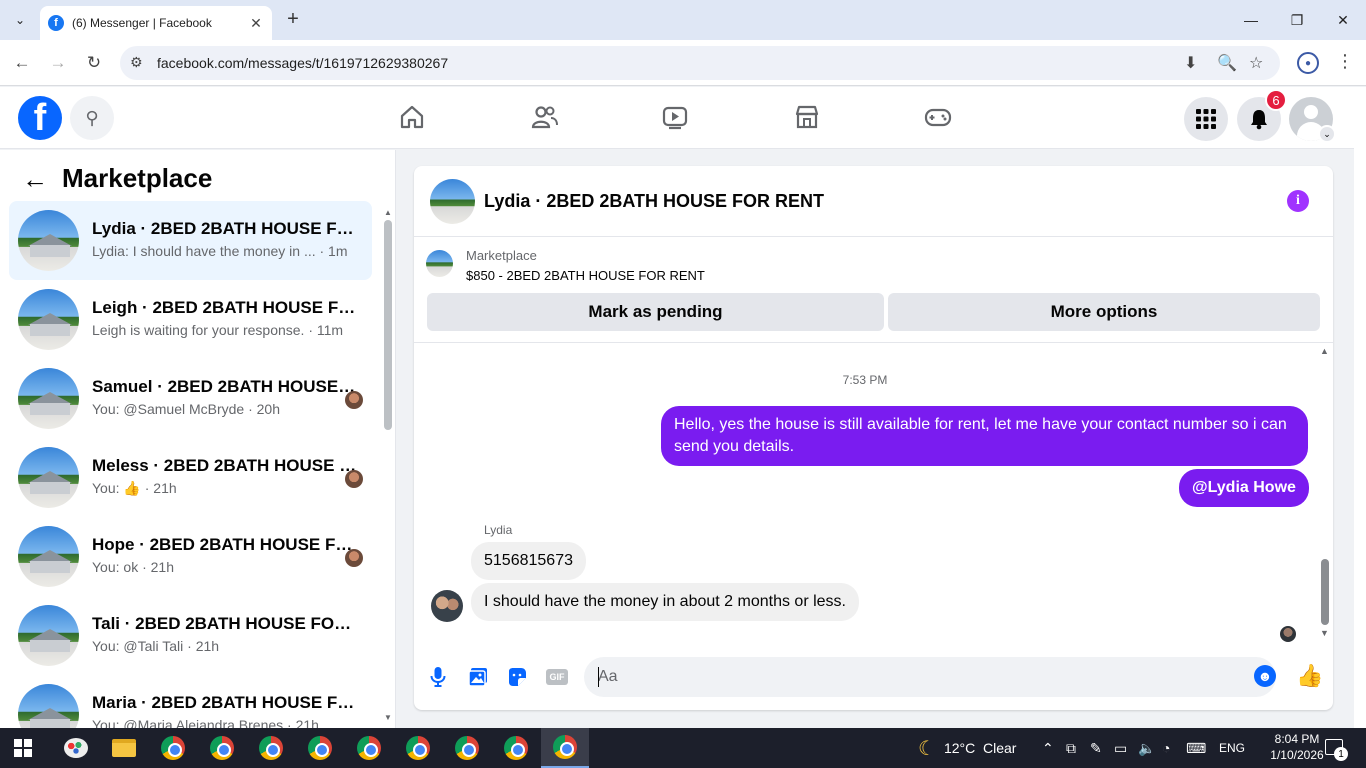 Image resolution: width=1366 pixels, height=768 pixels. I want to click on chat-header: Lydia · 2BED 2BATH HOUSE FOR RENT i, so click(873, 201).